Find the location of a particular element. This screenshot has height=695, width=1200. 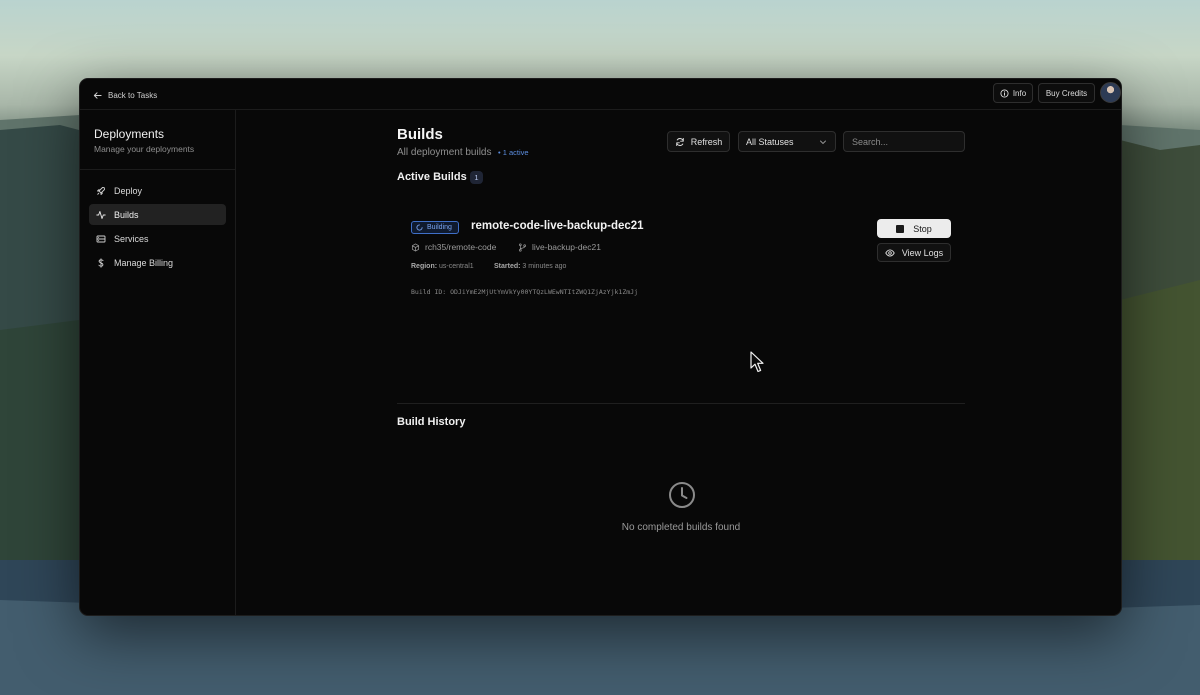

eye-icon is located at coordinates (890, 252).